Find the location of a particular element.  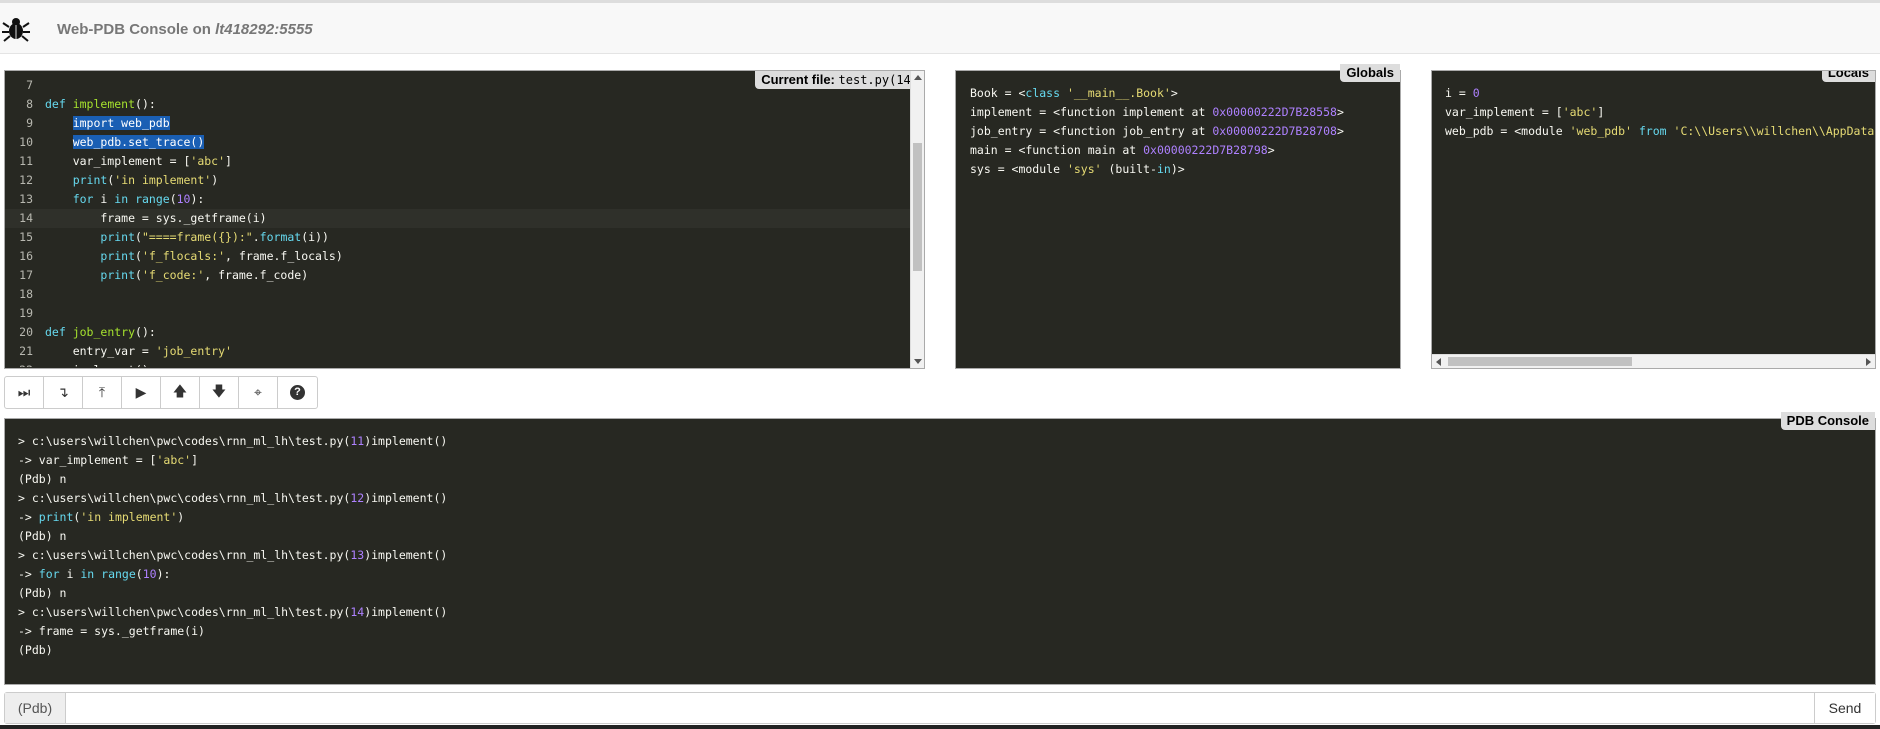

code-line: 16 print('f_flocals:', frame.f_locals) is located at coordinates (457, 256).